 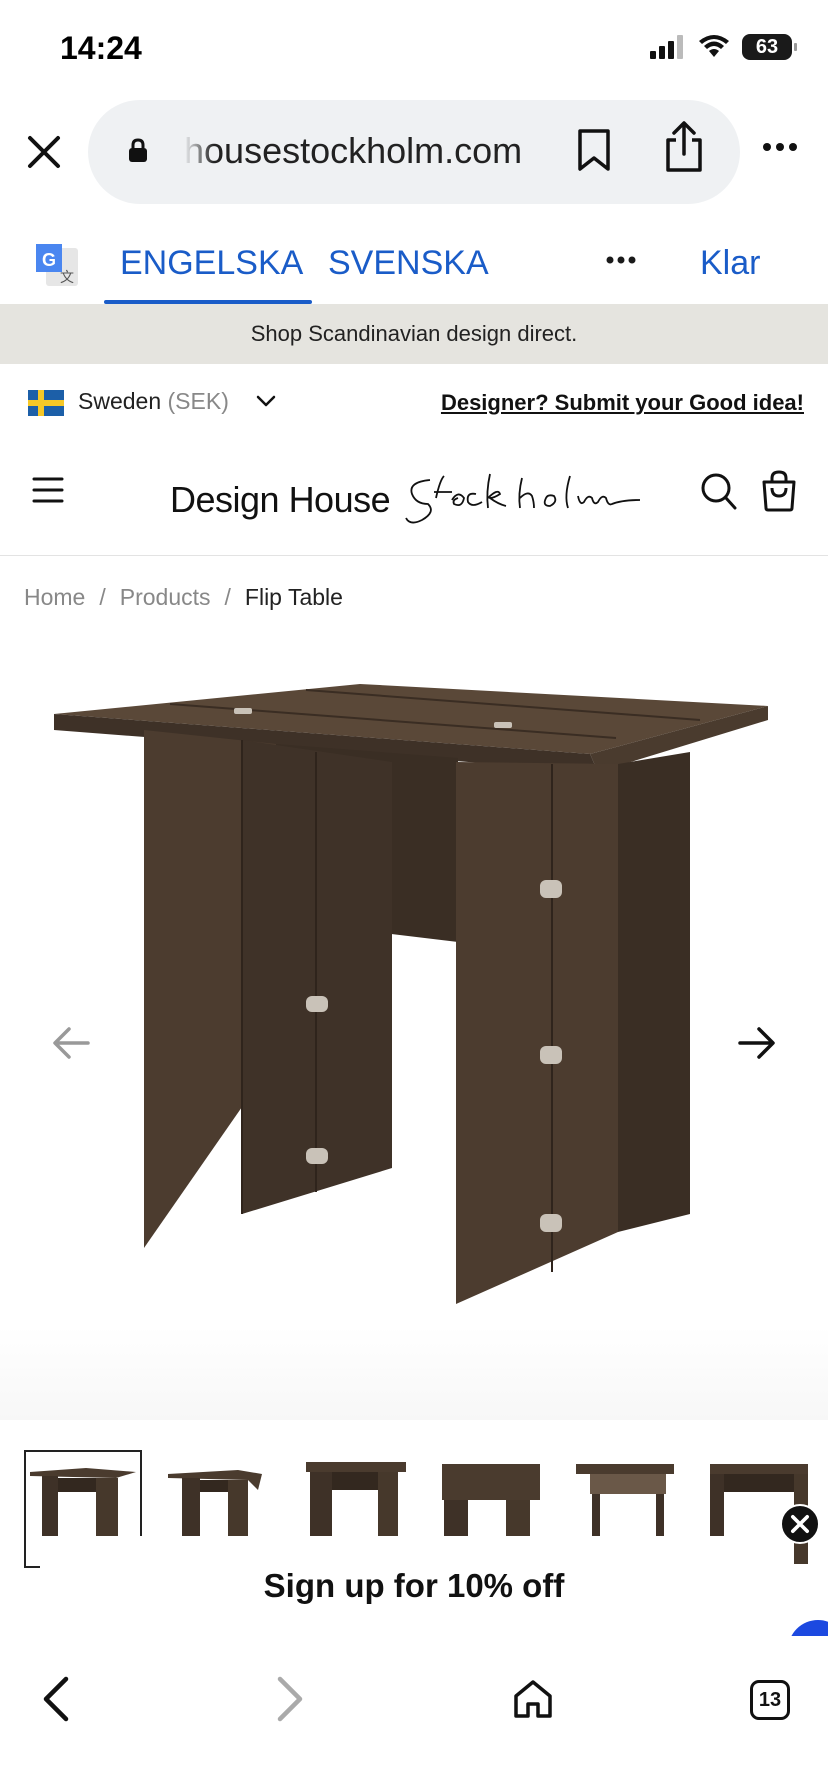 I want to click on back-arrow-icon, so click(x=55, y=1699).